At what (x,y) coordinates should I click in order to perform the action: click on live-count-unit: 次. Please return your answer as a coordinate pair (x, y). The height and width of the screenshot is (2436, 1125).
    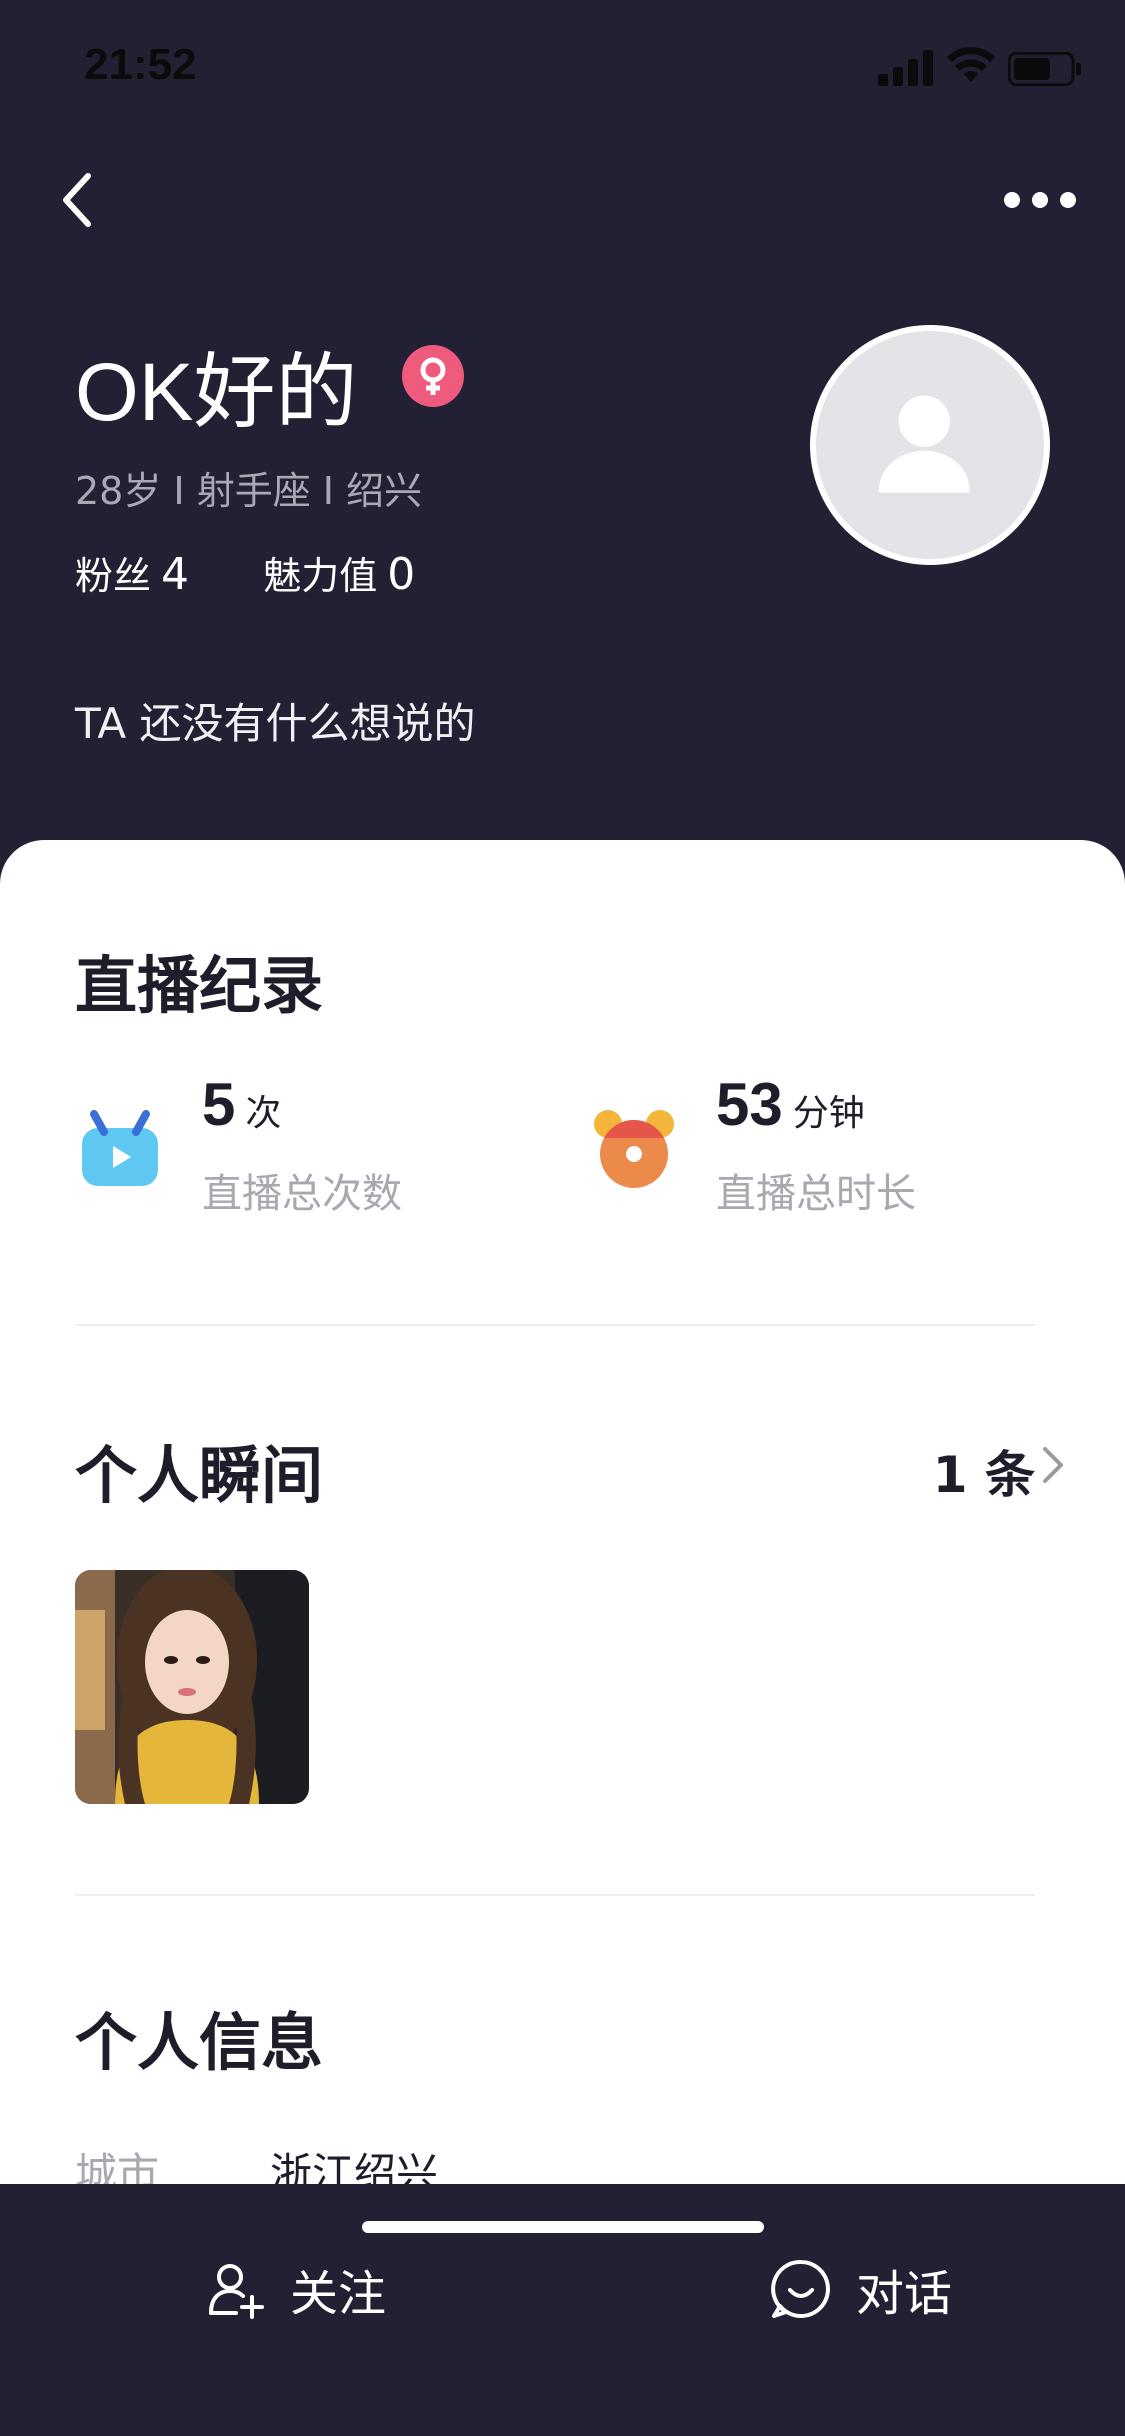
    Looking at the image, I should click on (263, 1113).